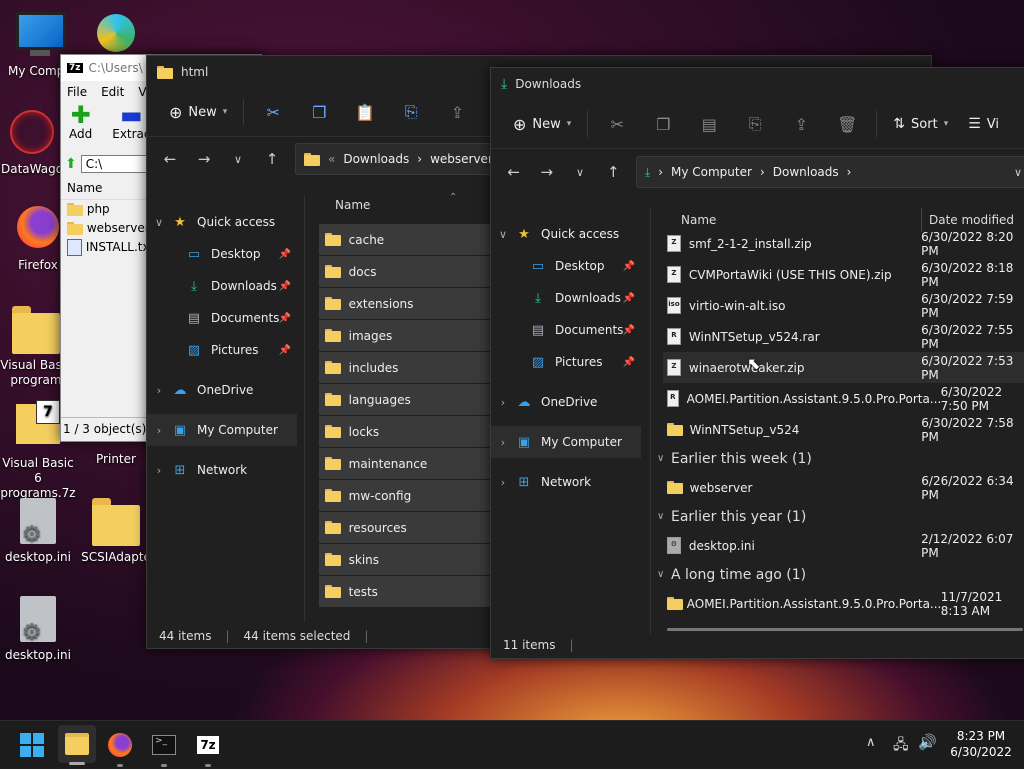 This screenshot has height=769, width=1024. Describe the element at coordinates (871, 742) in the screenshot. I see `tray-overflow-chevron-icon: ∧` at that location.